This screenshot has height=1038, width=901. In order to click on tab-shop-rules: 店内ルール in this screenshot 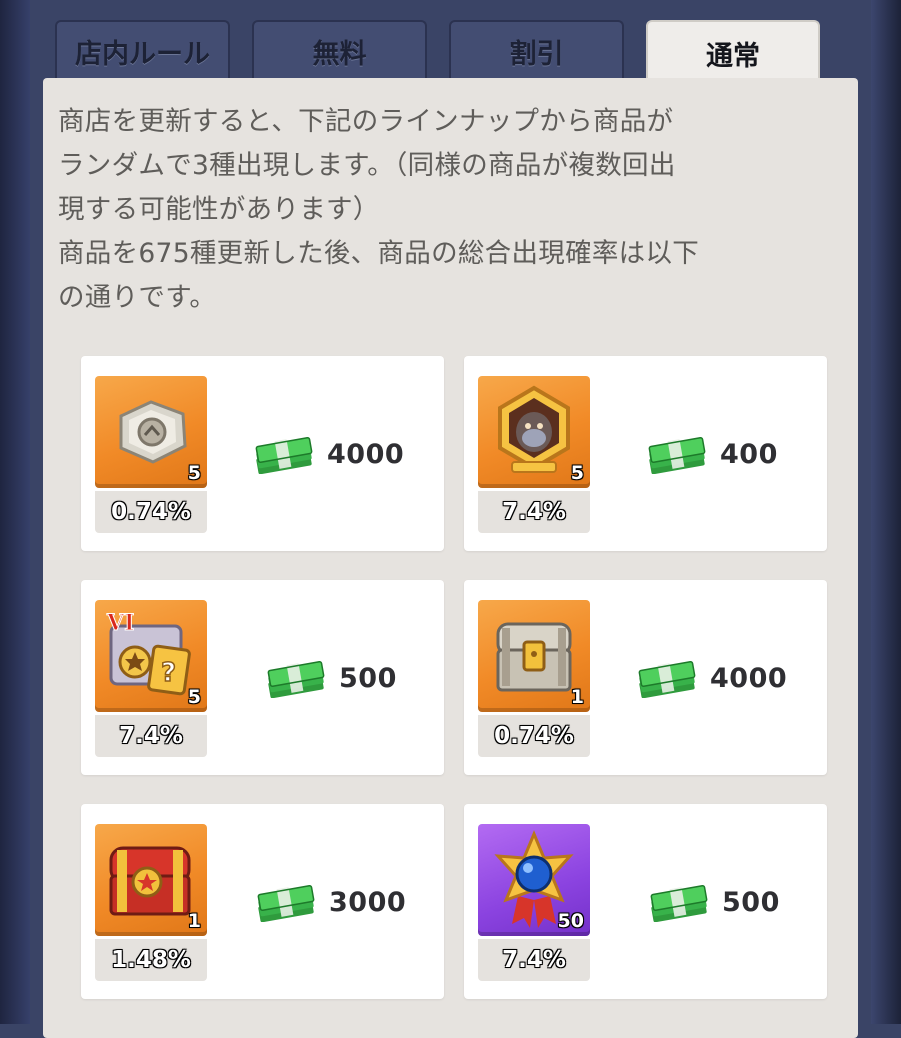, I will do `click(142, 50)`.